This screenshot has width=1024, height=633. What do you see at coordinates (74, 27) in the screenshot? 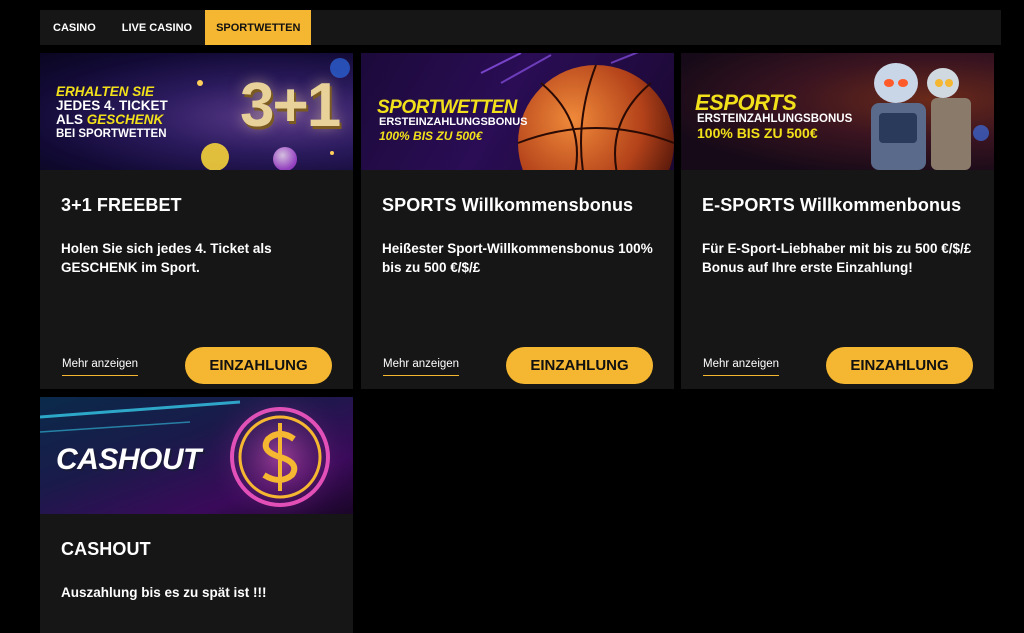
I see `tab-casino: CASINO` at bounding box center [74, 27].